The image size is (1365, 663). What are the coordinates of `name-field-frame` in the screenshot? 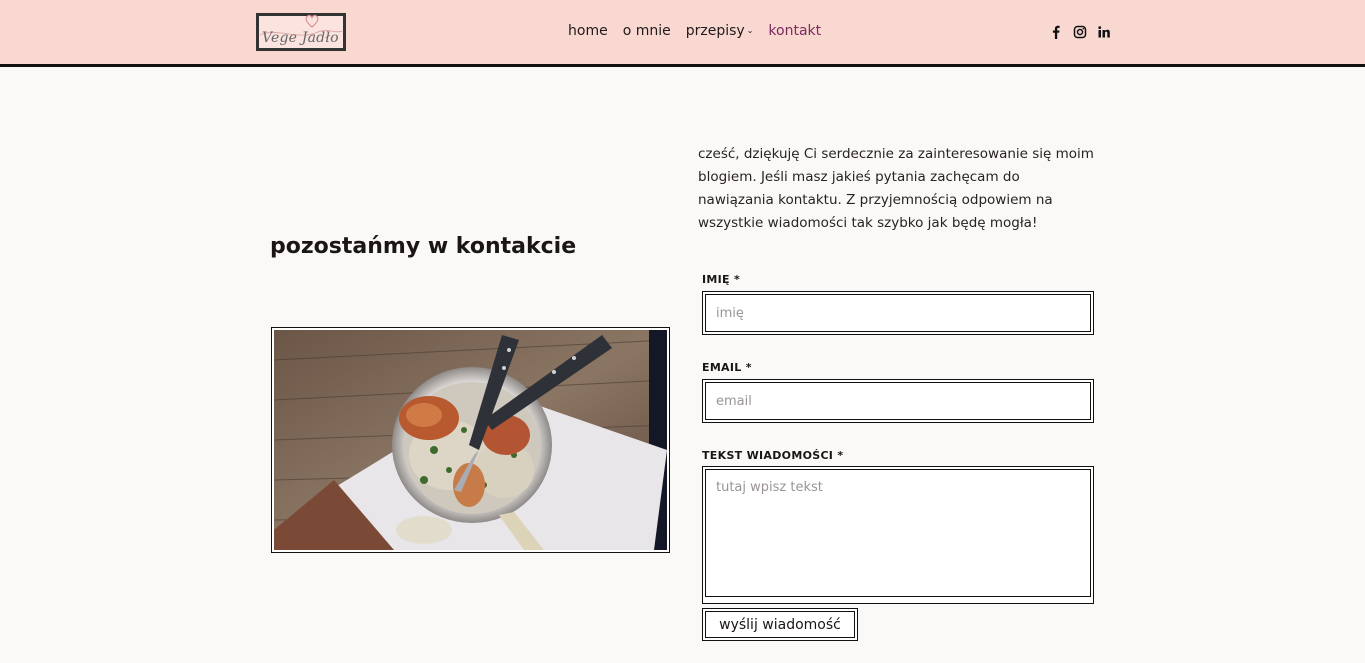 It's located at (898, 313).